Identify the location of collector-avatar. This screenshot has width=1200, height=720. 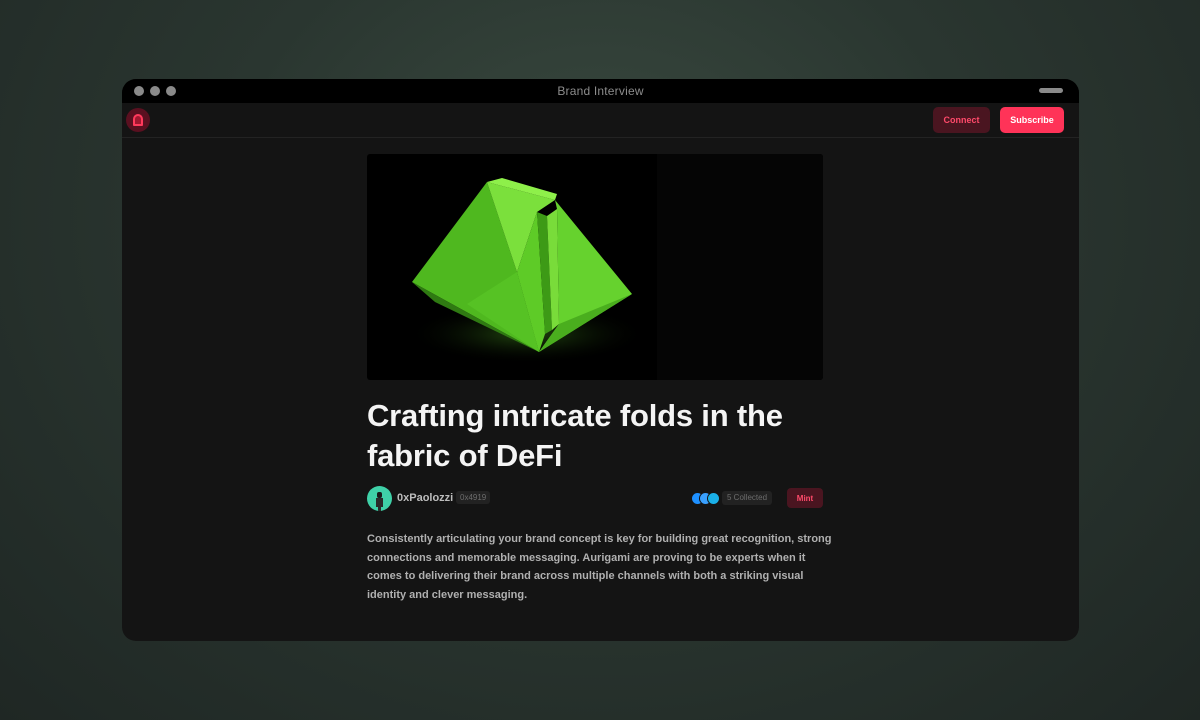
(713, 498).